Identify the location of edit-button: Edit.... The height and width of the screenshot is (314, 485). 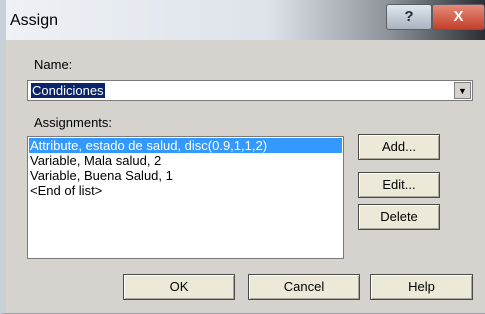
(399, 185).